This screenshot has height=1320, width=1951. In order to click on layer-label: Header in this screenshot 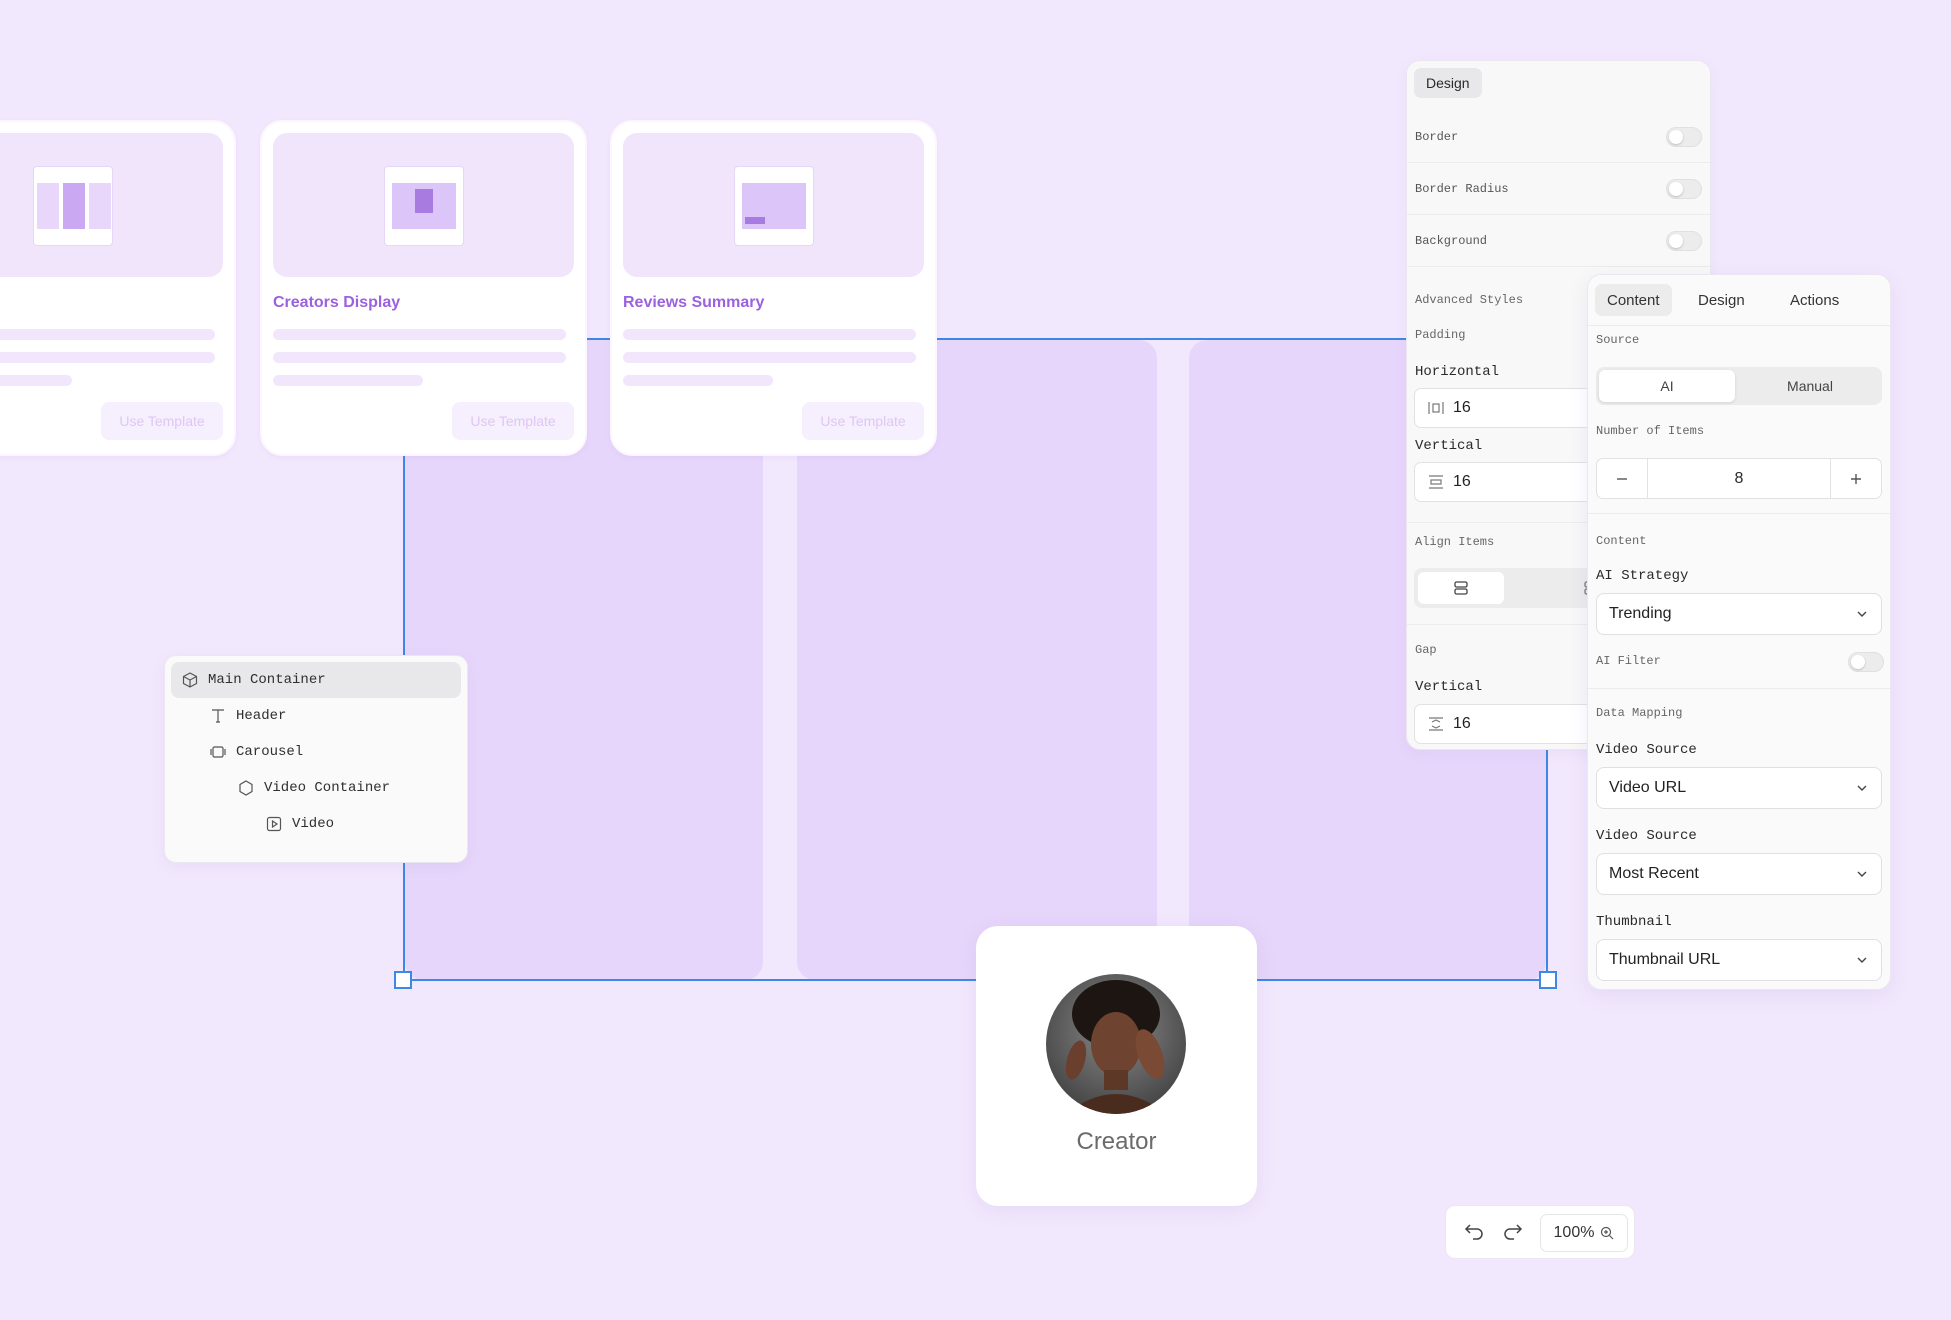, I will do `click(261, 716)`.